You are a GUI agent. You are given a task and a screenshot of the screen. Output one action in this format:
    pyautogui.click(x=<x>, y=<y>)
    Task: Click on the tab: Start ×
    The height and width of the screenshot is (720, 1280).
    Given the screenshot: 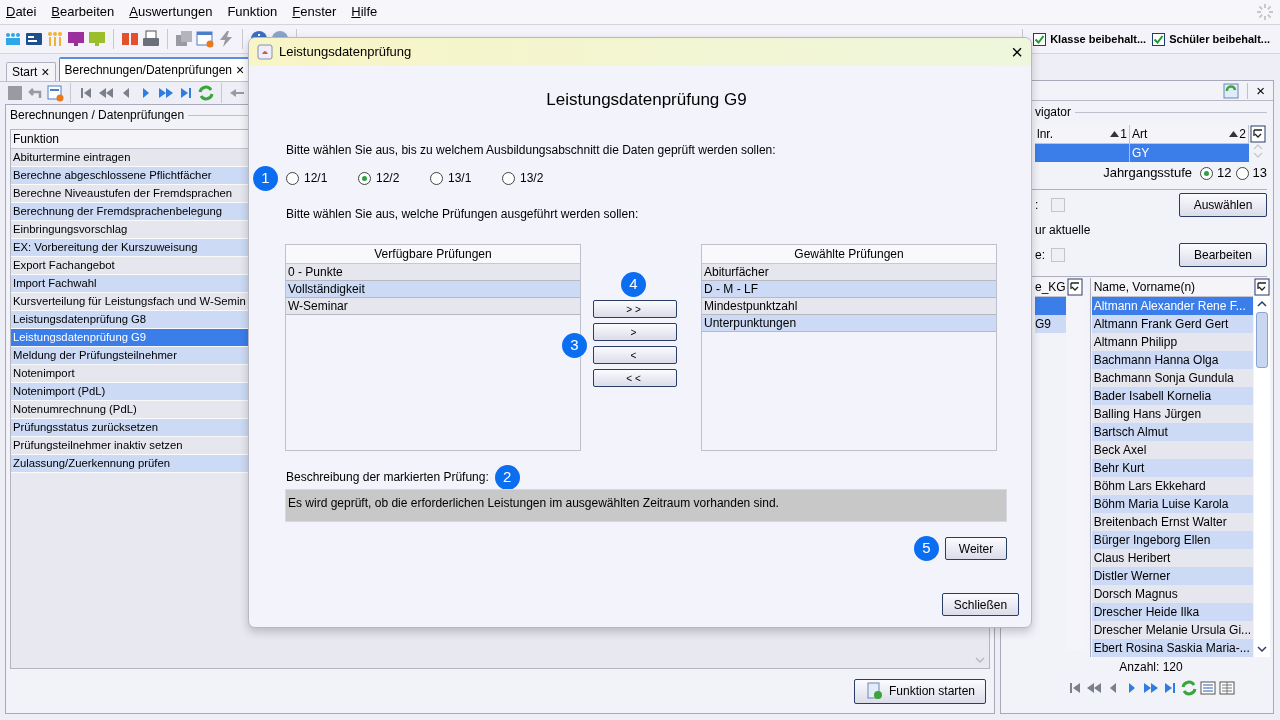 What is the action you would take?
    pyautogui.click(x=31, y=71)
    